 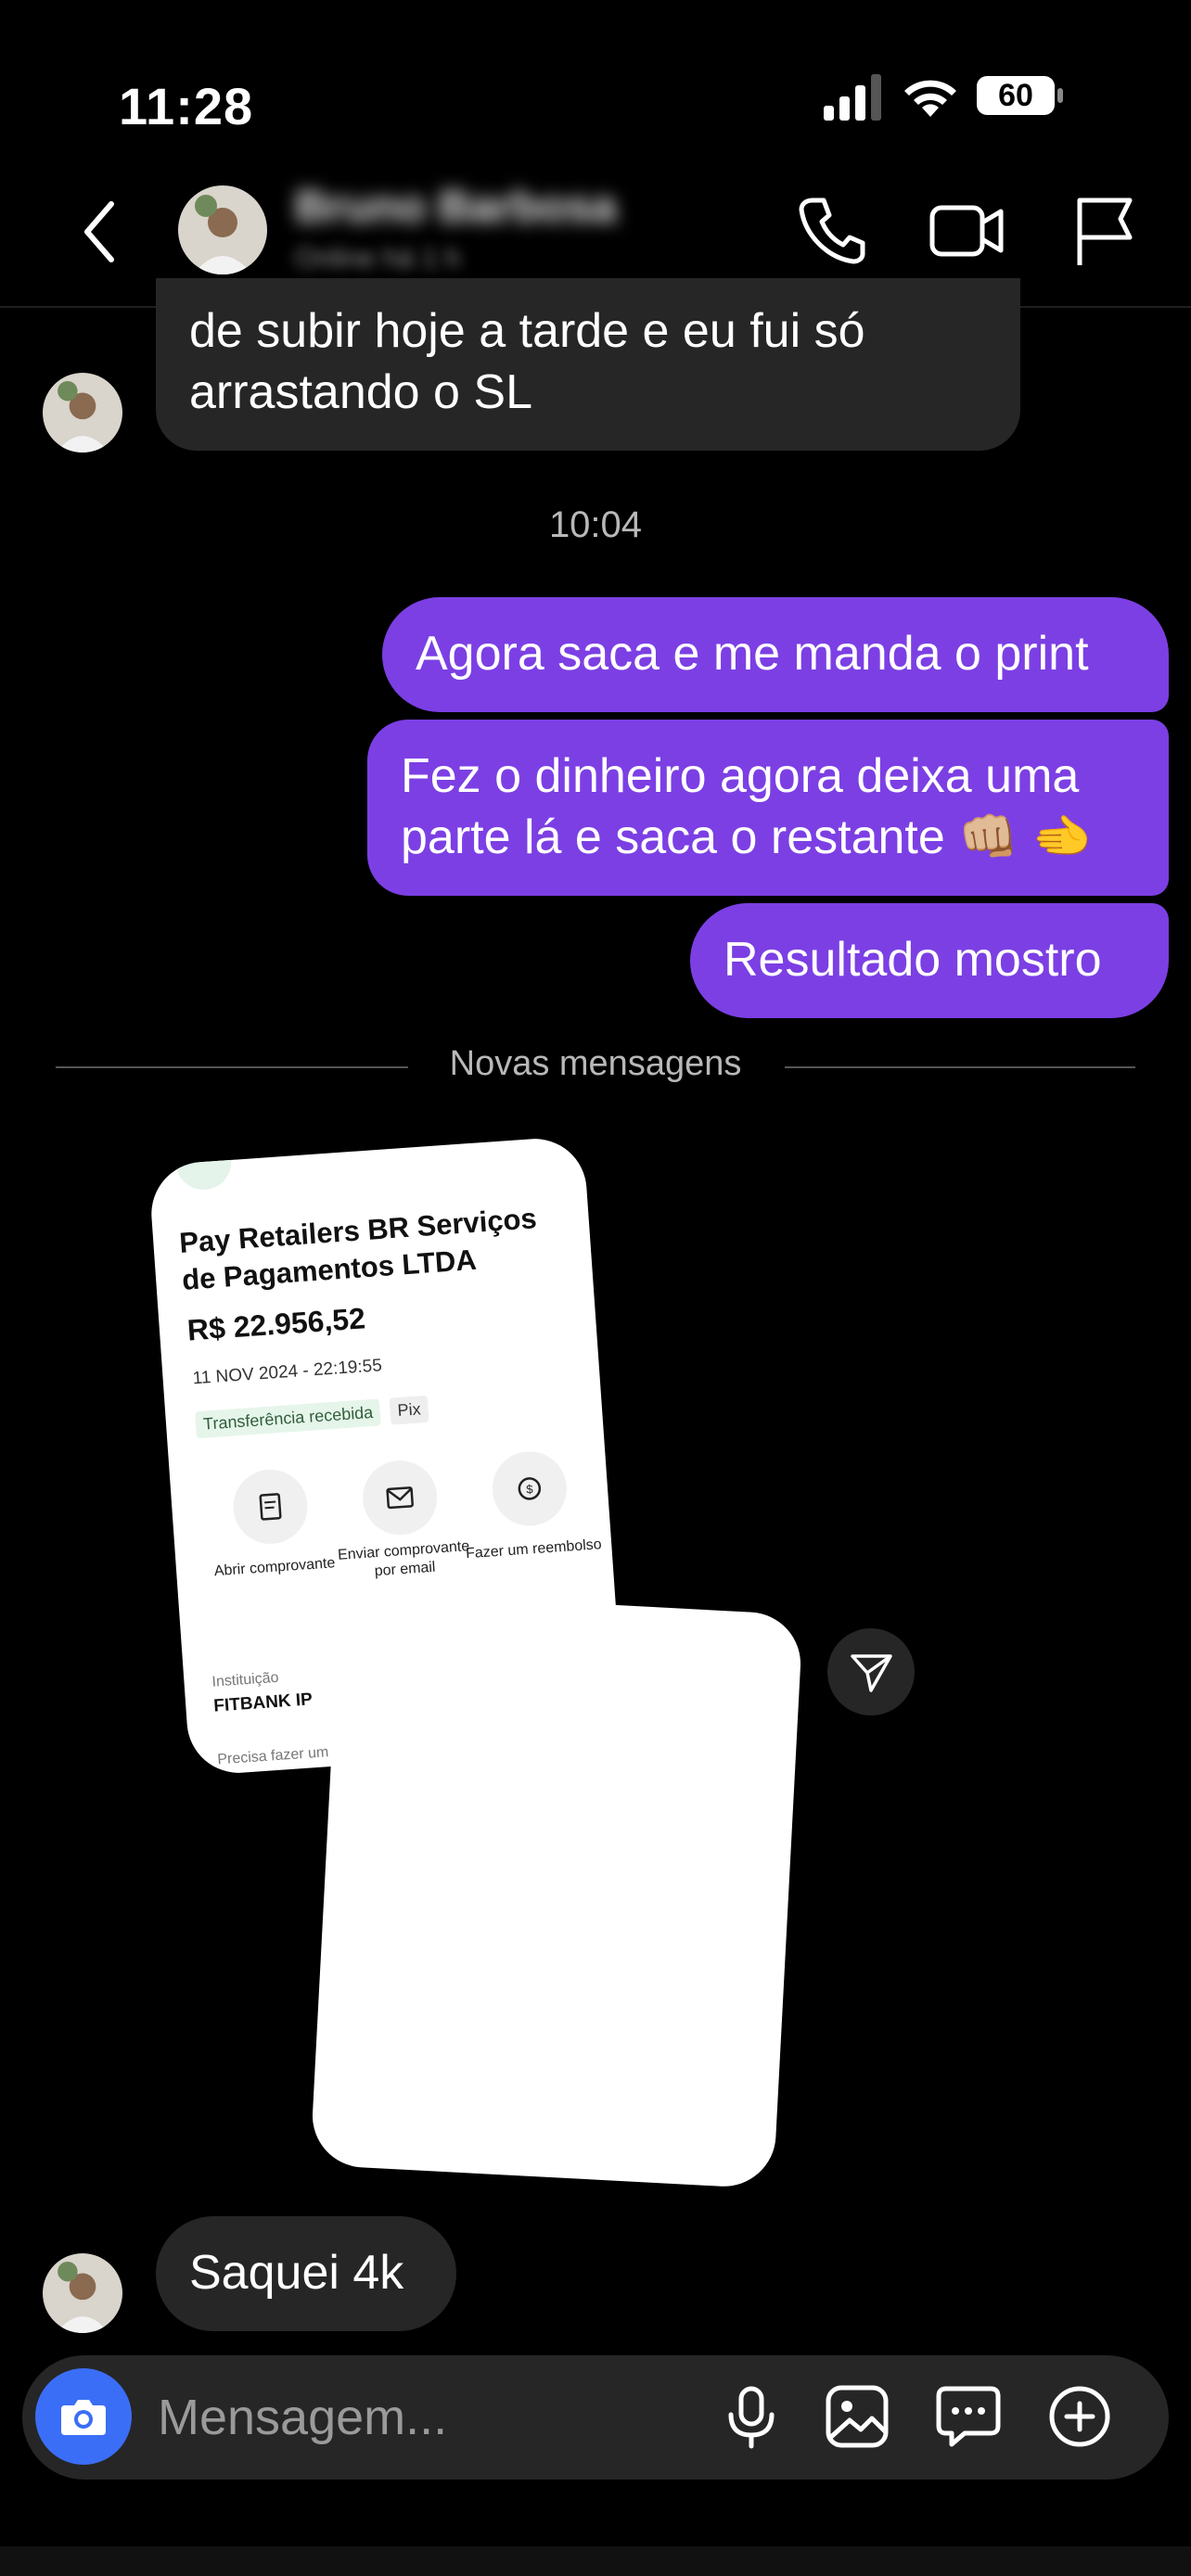 What do you see at coordinates (930, 98) in the screenshot?
I see `wifi-icon` at bounding box center [930, 98].